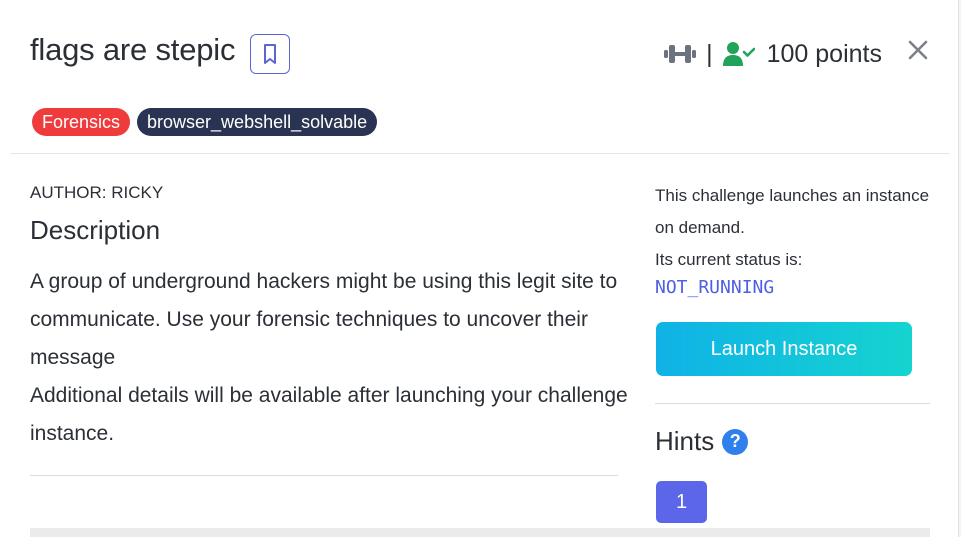 The height and width of the screenshot is (537, 961). I want to click on question-circle-icon: ?, so click(735, 441).